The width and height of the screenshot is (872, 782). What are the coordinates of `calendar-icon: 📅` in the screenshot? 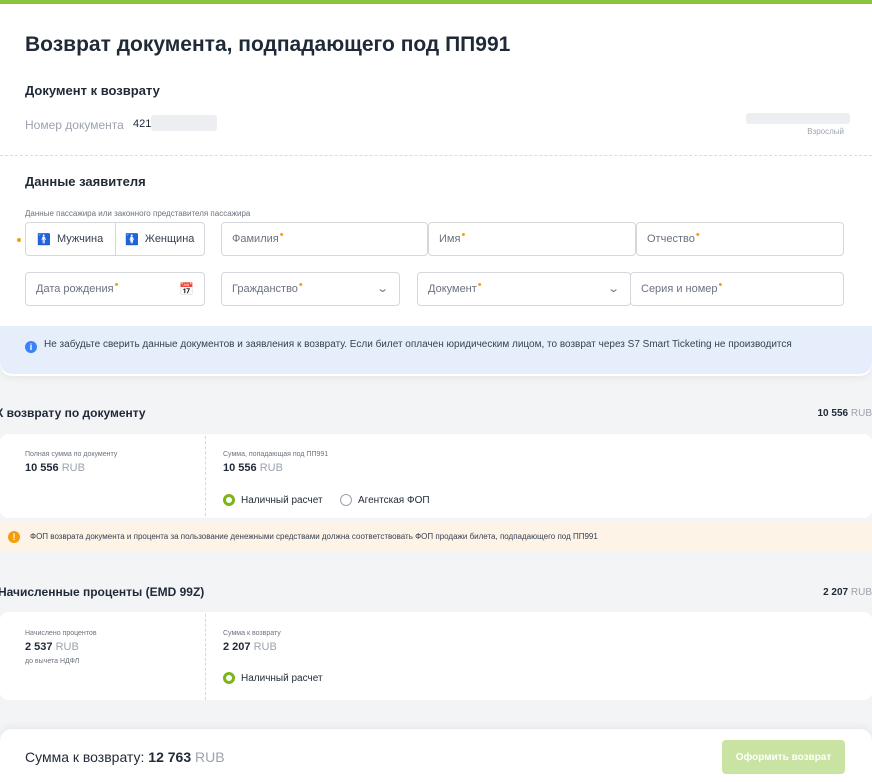 It's located at (186, 289).